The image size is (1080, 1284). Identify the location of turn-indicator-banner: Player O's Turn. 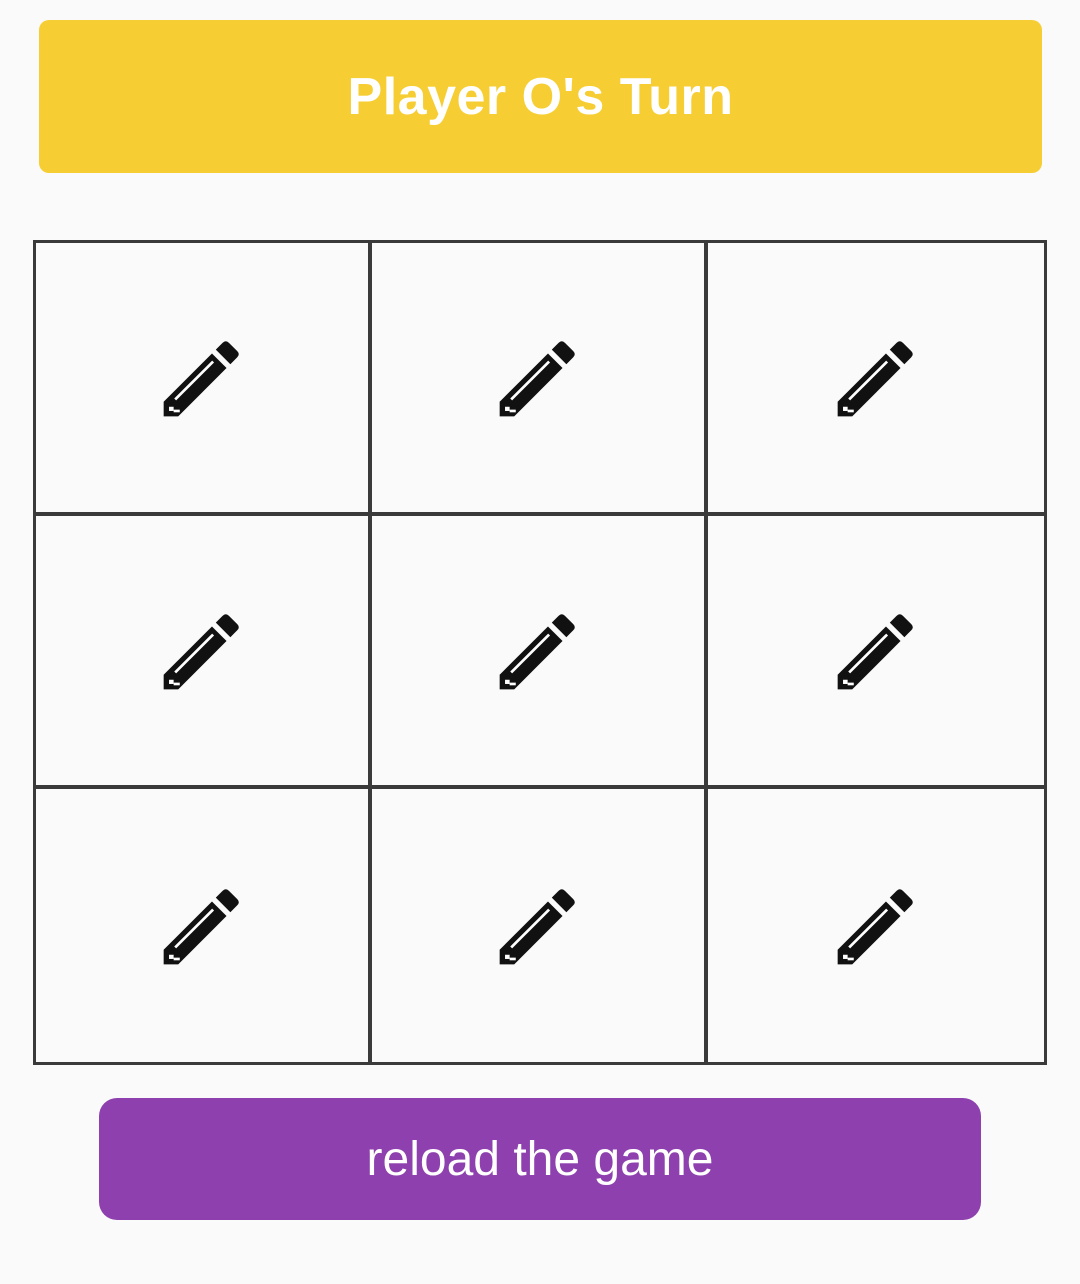
(540, 96).